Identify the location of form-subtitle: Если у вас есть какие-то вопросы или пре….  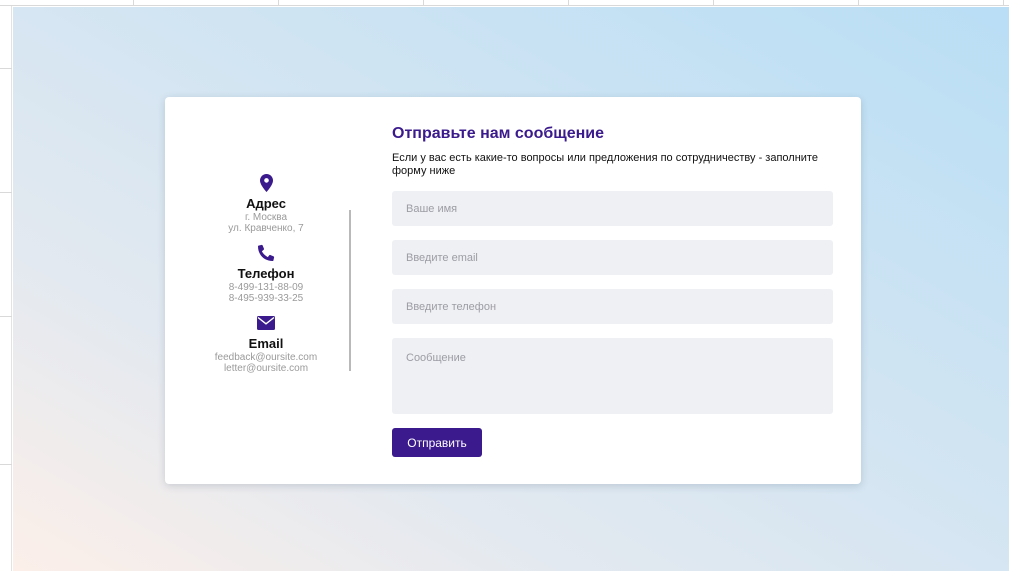
(605, 164).